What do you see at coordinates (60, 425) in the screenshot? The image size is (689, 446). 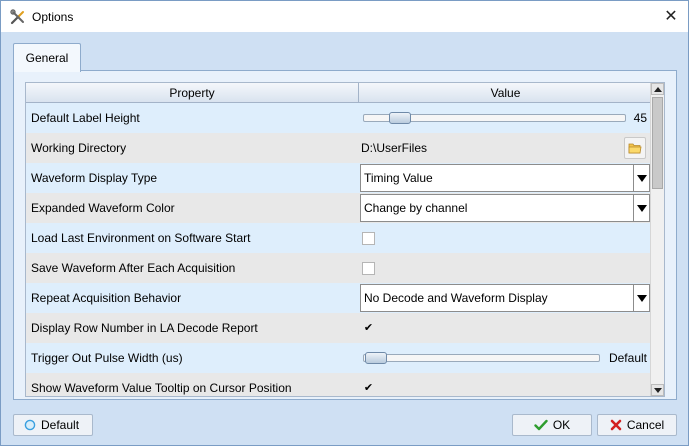 I see `default-button-label: Default` at bounding box center [60, 425].